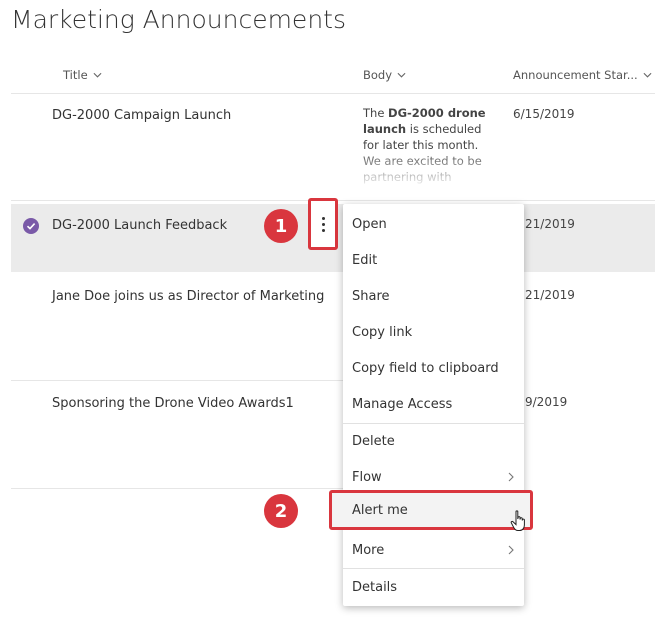 The width and height of the screenshot is (655, 623). Describe the element at coordinates (546, 402) in the screenshot. I see `row-date-4: 9/2019` at that location.